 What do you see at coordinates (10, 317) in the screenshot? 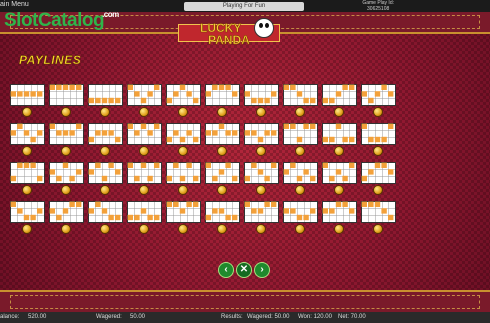
I see `balance-label: alance:` at bounding box center [10, 317].